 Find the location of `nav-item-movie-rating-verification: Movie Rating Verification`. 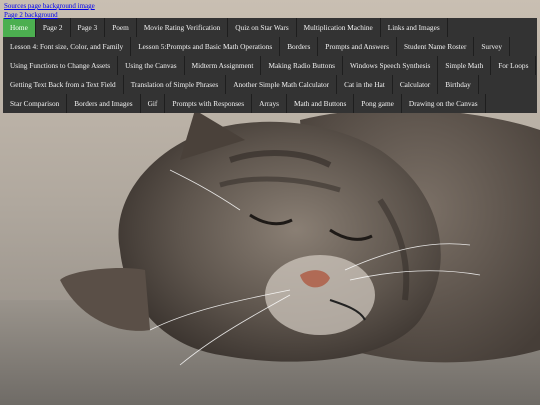

nav-item-movie-rating-verification: Movie Rating Verification is located at coordinates (183, 27).